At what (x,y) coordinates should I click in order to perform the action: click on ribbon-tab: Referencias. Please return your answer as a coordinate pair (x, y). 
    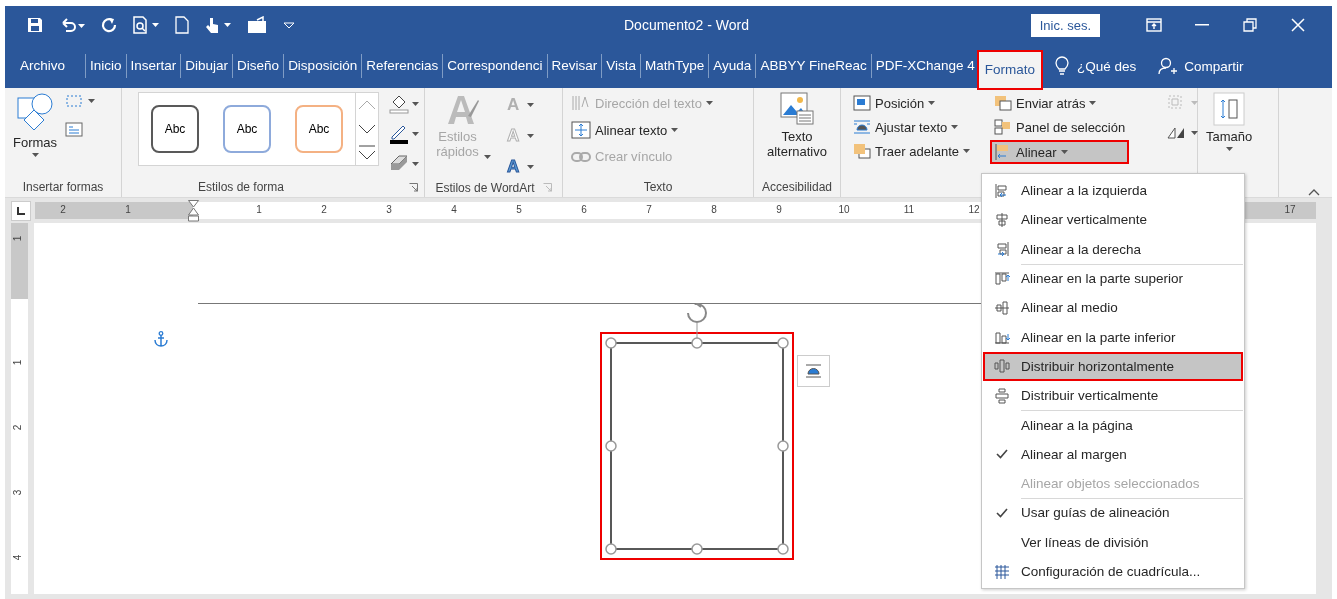
    Looking at the image, I should click on (402, 66).